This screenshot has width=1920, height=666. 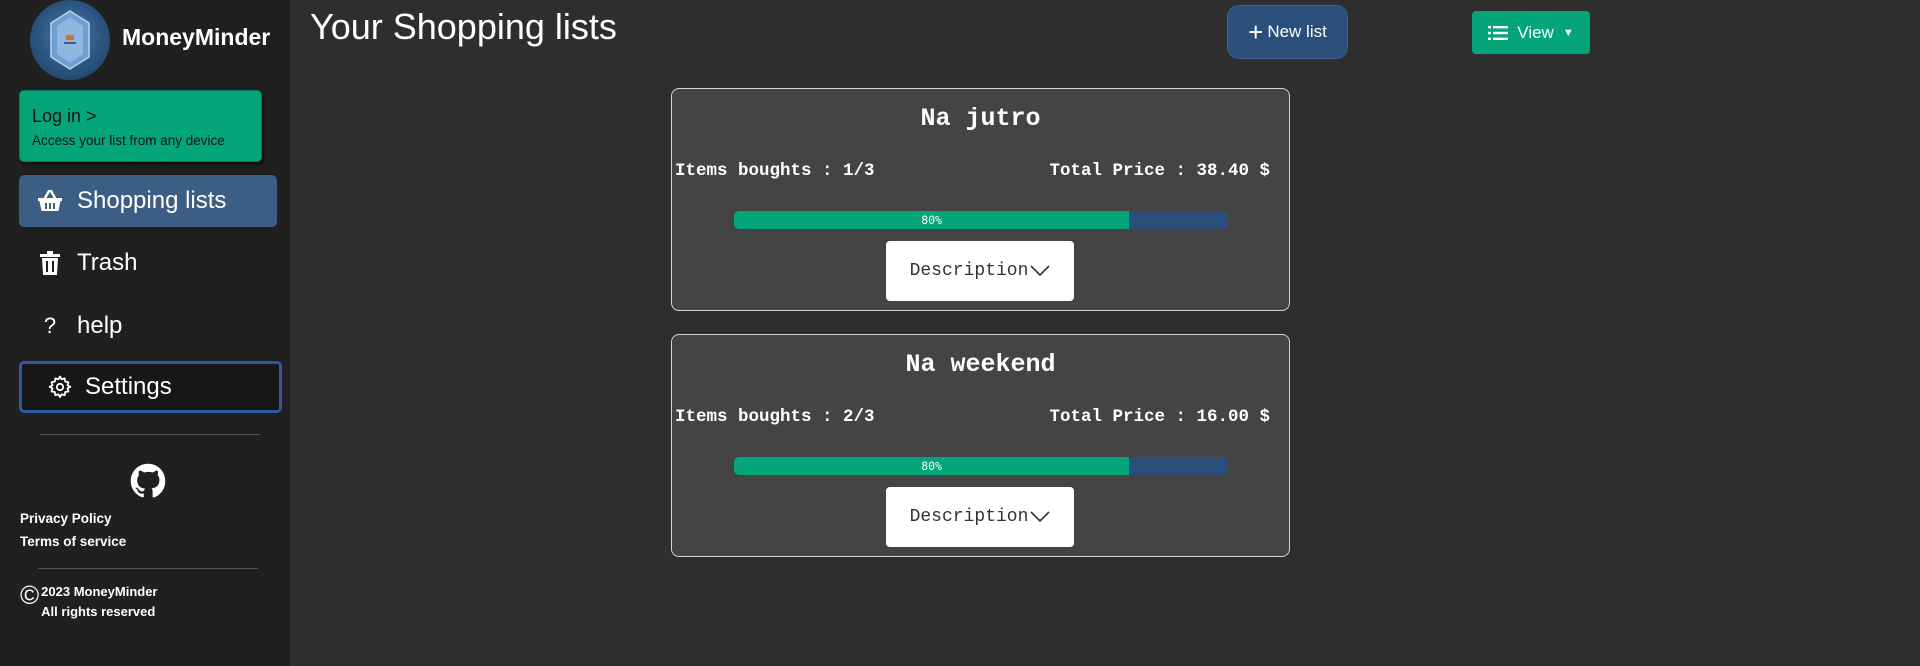 What do you see at coordinates (50, 325) in the screenshot?
I see `question-icon: ?` at bounding box center [50, 325].